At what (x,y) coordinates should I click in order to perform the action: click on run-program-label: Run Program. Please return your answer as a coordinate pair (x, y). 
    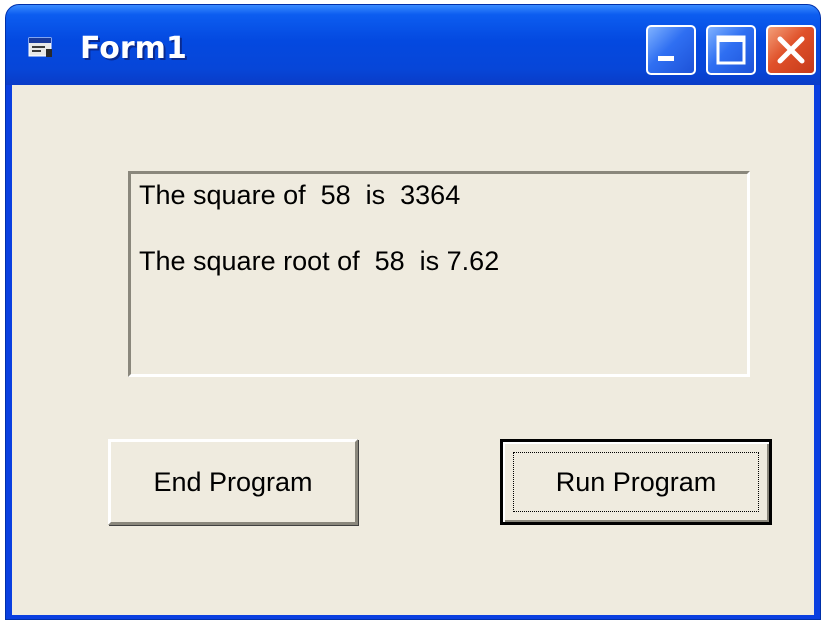
    Looking at the image, I should click on (636, 481).